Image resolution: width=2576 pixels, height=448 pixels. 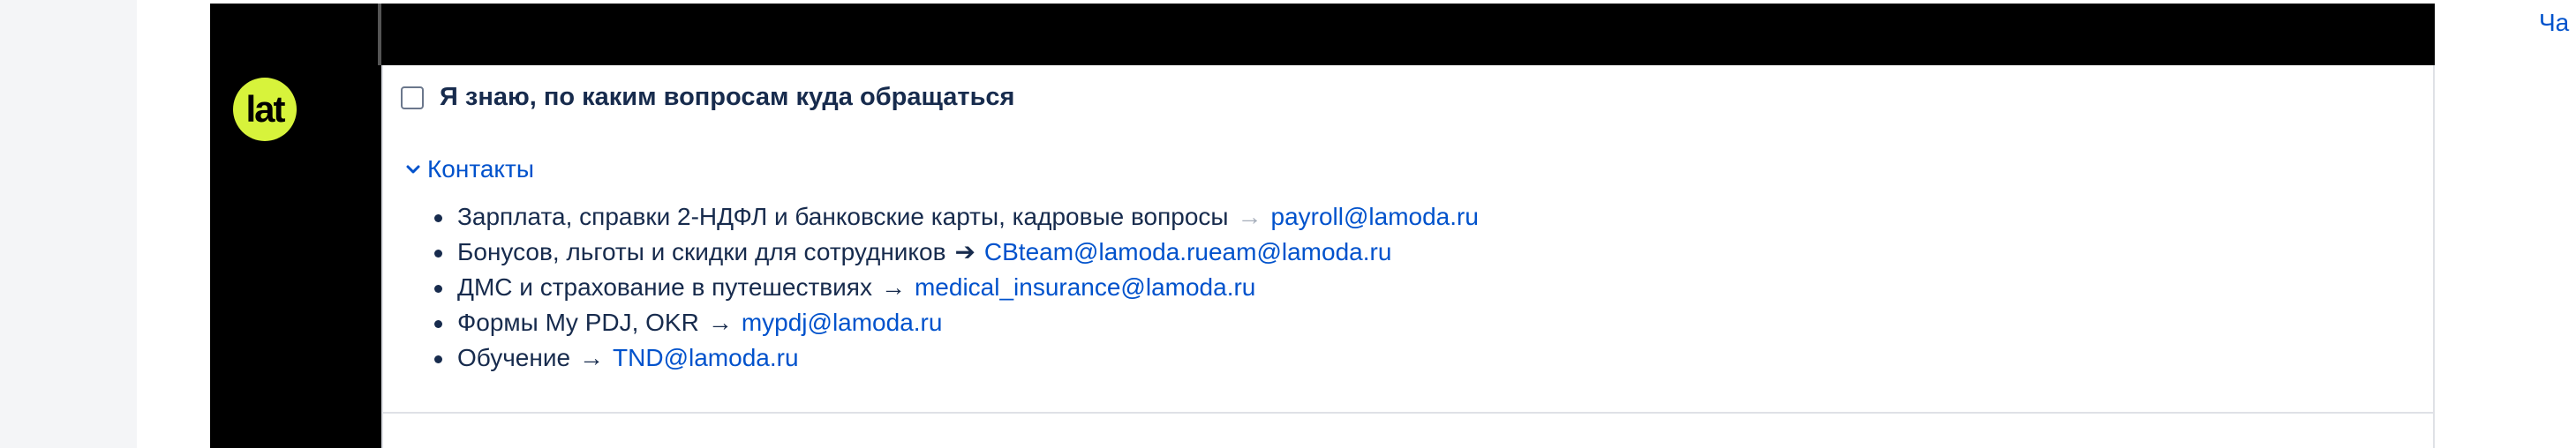 What do you see at coordinates (69, 224) in the screenshot?
I see `left-gutter` at bounding box center [69, 224].